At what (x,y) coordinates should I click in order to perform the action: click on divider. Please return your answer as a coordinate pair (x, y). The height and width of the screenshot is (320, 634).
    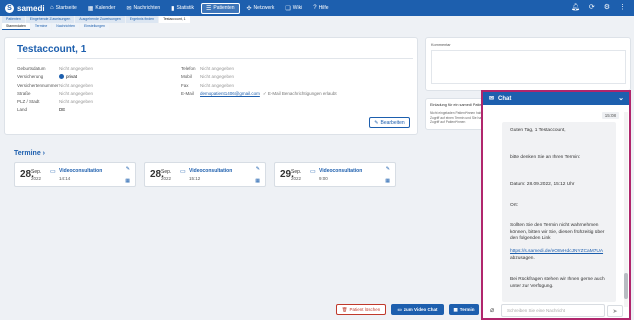
    Looking at the image, I should click on (215, 58).